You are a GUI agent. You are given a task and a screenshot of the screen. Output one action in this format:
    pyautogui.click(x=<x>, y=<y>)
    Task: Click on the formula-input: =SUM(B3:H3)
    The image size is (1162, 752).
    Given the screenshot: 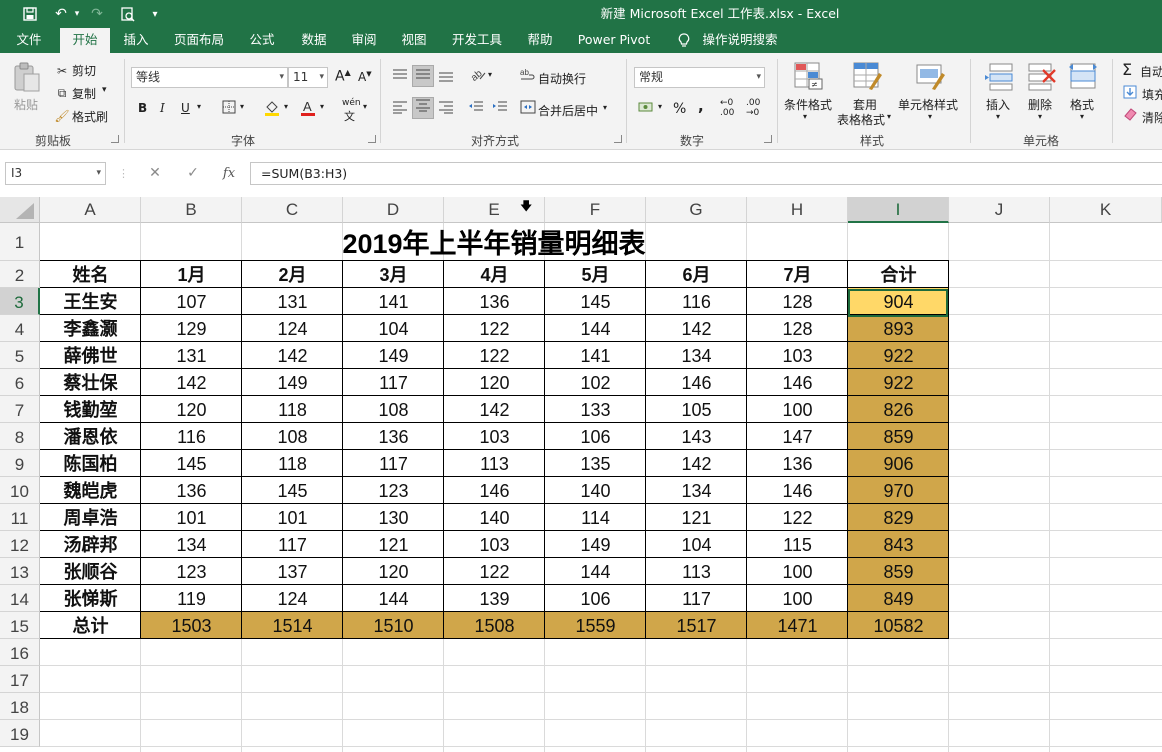 What is the action you would take?
    pyautogui.click(x=706, y=173)
    